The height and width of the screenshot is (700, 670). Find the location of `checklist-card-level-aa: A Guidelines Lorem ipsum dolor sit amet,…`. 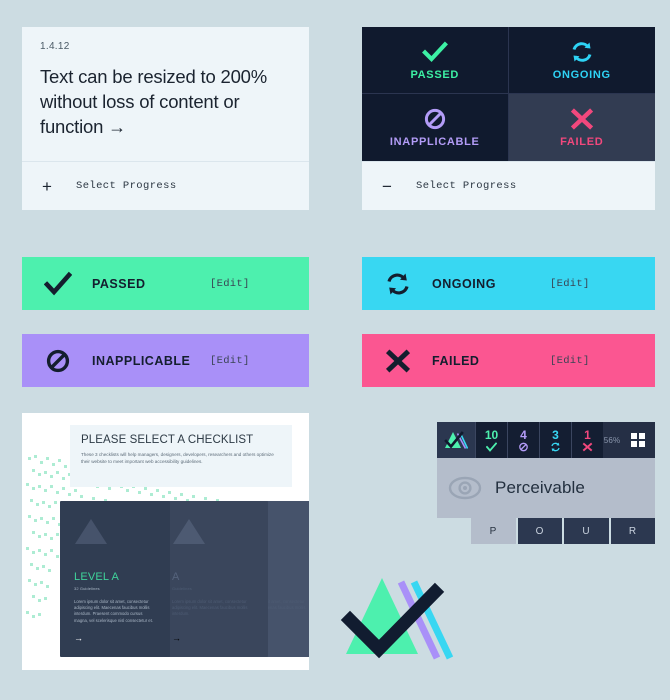

checklist-card-level-aa: A Guidelines Lorem ipsum dolor sit amet,… is located at coordinates (213, 579).